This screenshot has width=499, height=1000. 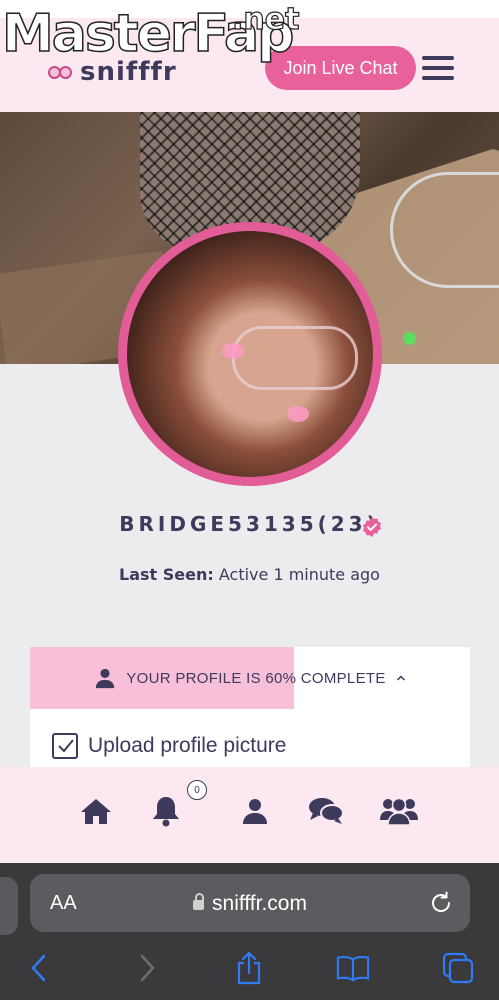 What do you see at coordinates (249, 524) in the screenshot?
I see `profile-username: BRIDGE53135(23)` at bounding box center [249, 524].